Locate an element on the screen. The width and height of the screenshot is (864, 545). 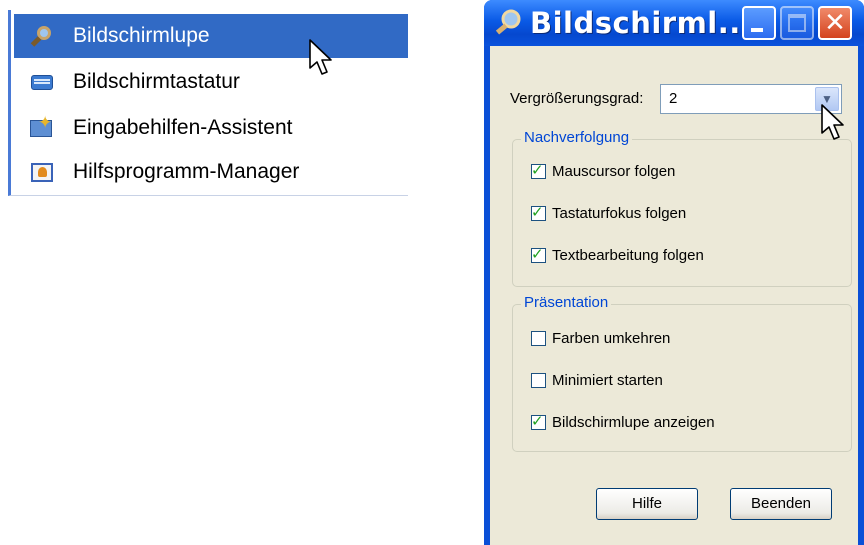
group-title: Präsentation is located at coordinates (566, 302).